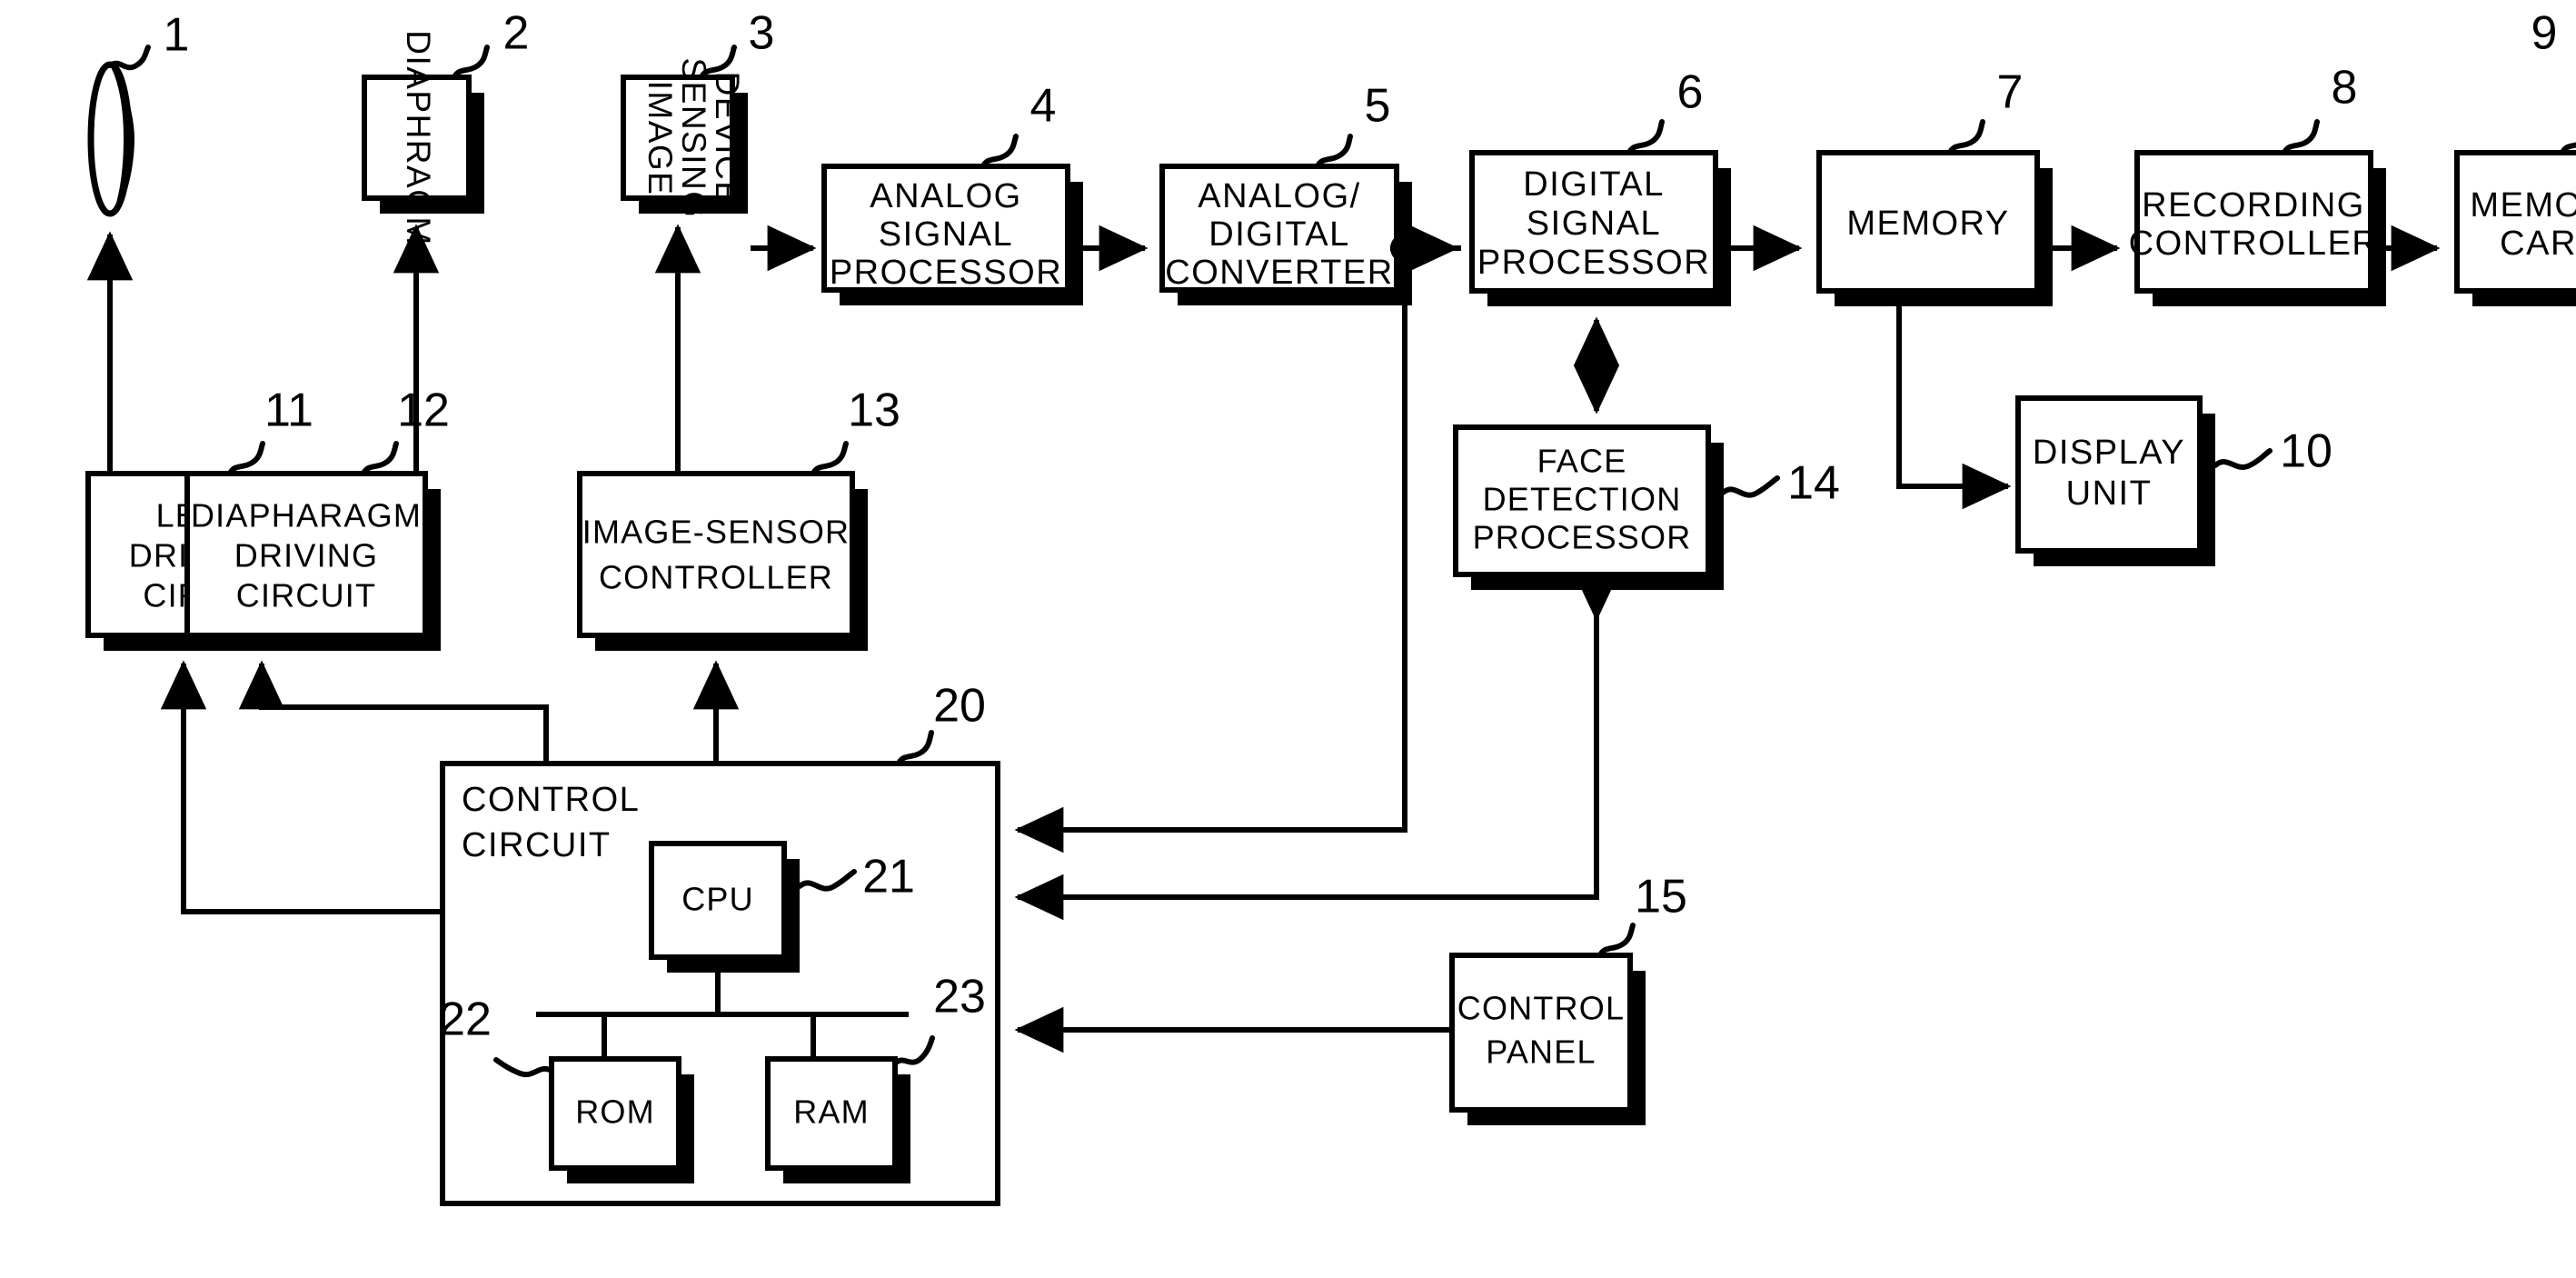 The width and height of the screenshot is (2576, 1278). I want to click on fdp-lead-line, so click(1750, 486).